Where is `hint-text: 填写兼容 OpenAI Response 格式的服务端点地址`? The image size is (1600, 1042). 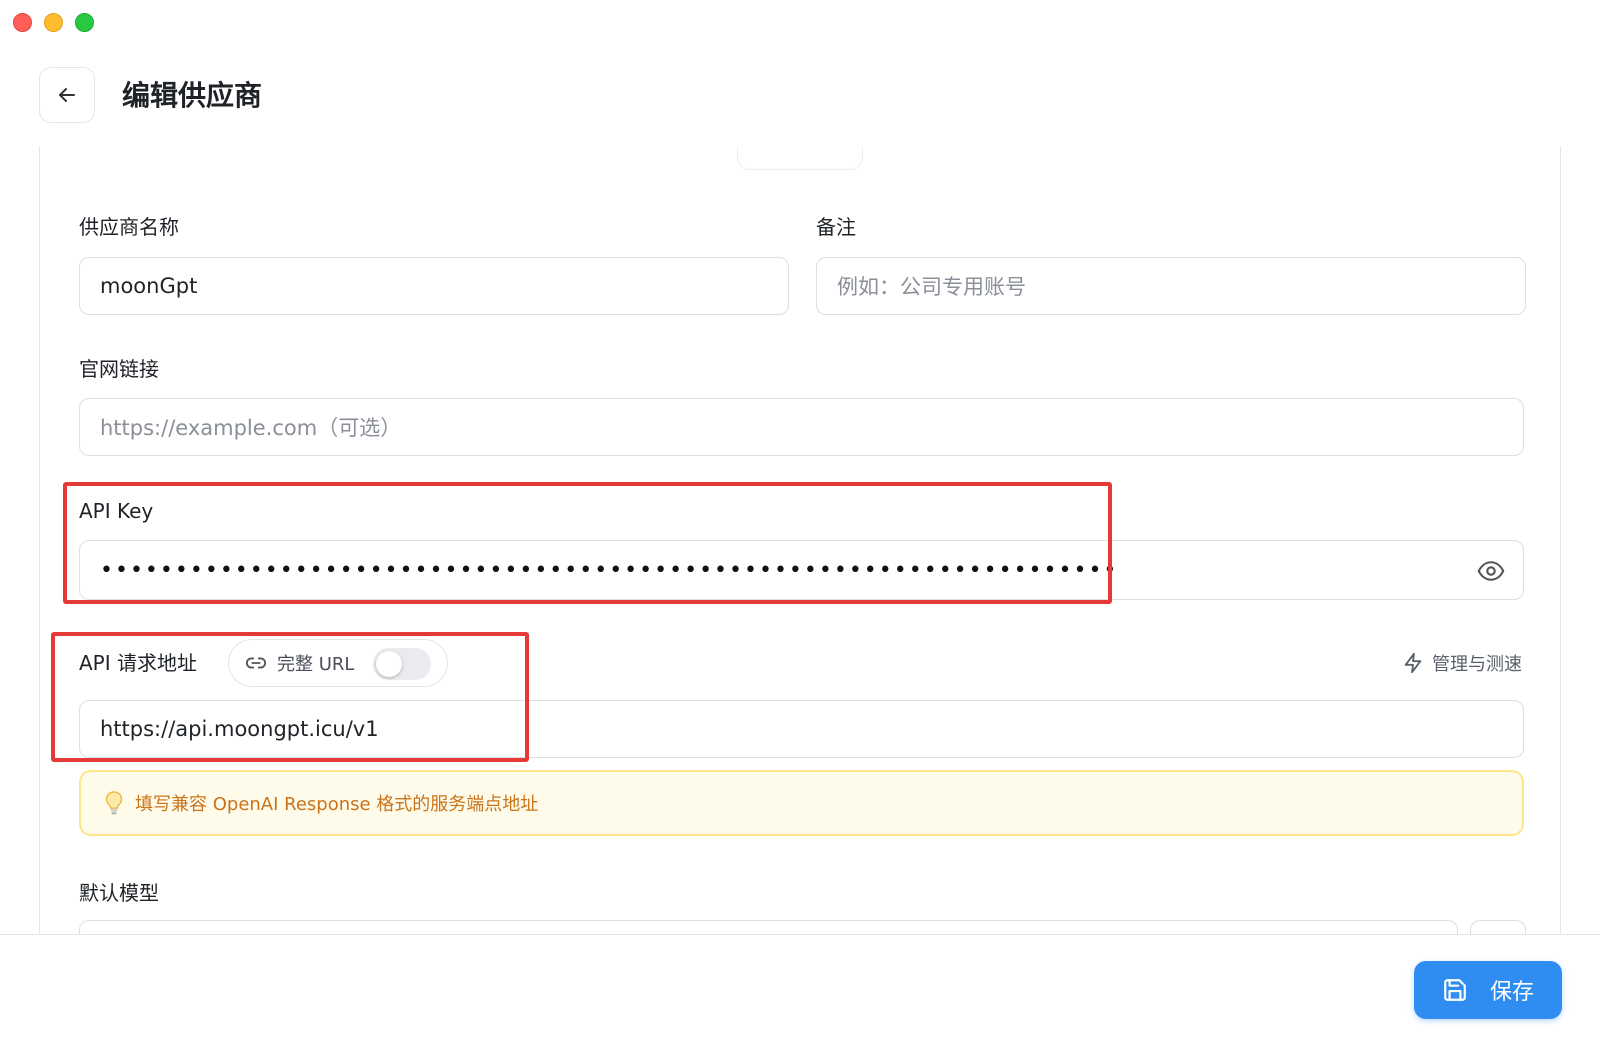 hint-text: 填写兼容 OpenAI Response 格式的服务端点地址 is located at coordinates (337, 804).